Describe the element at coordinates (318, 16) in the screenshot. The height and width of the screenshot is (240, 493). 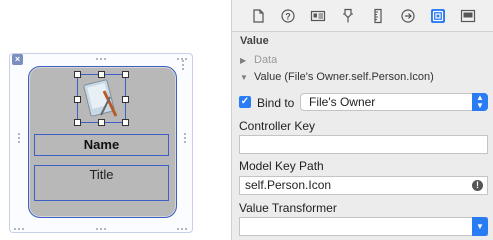
I see `identity-icon` at that location.